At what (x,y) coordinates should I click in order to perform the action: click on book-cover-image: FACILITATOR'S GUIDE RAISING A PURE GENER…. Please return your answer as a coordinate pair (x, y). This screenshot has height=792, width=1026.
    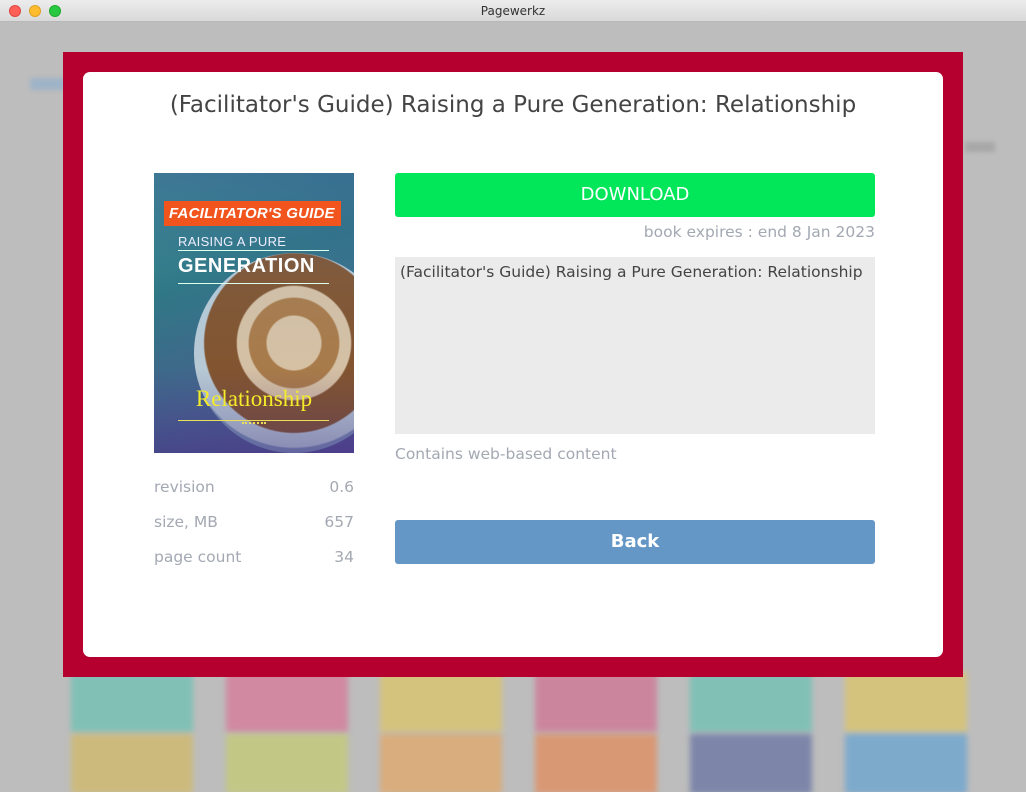
    Looking at the image, I should click on (254, 313).